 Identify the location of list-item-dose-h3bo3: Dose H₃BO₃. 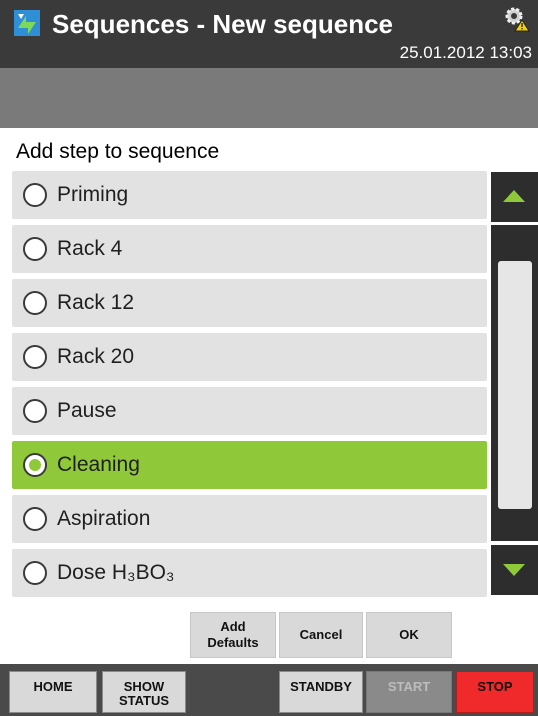
(249, 573).